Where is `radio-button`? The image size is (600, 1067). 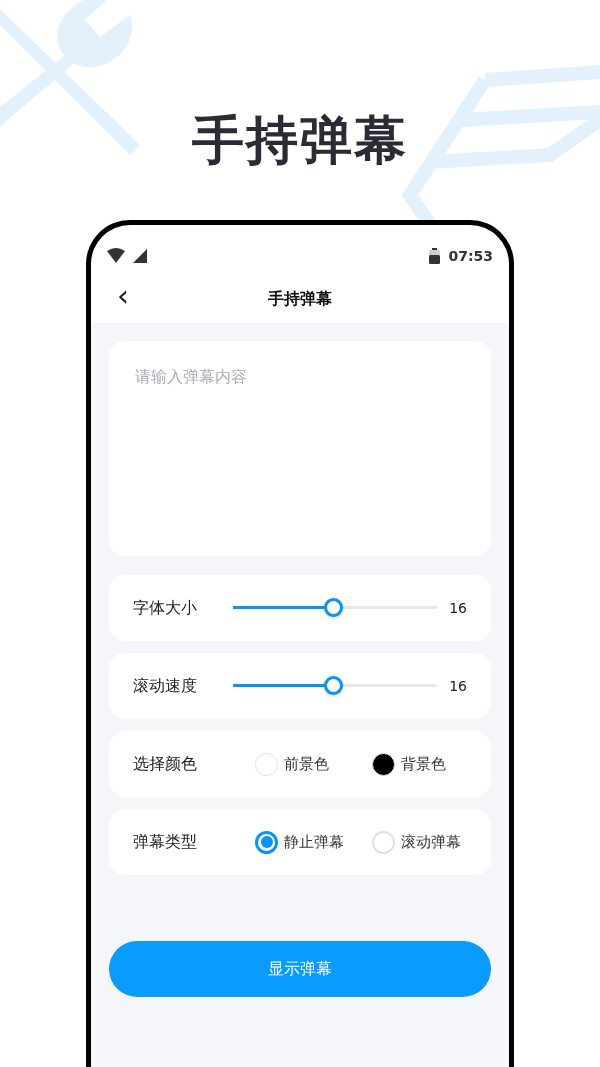
radio-button is located at coordinates (266, 842).